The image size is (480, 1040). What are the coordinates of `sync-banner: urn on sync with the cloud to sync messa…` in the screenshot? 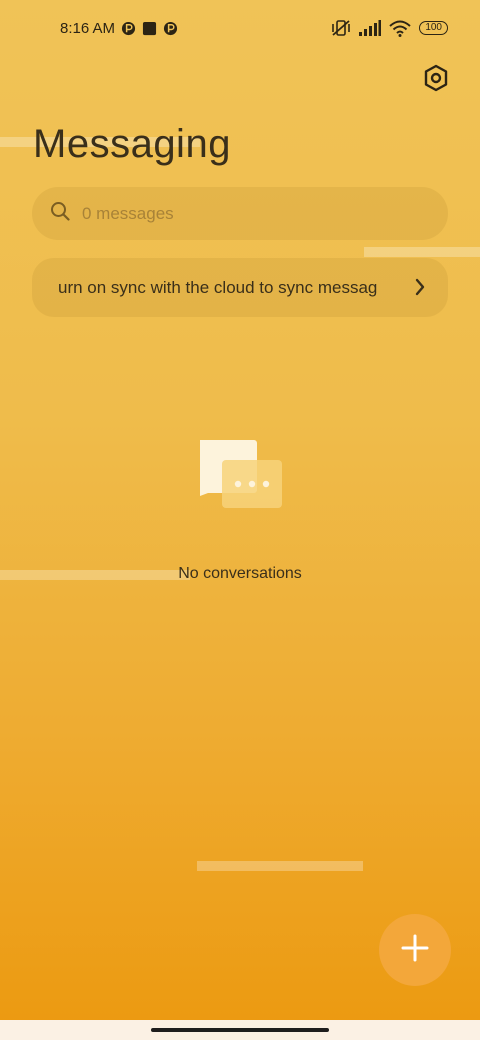 It's located at (240, 287).